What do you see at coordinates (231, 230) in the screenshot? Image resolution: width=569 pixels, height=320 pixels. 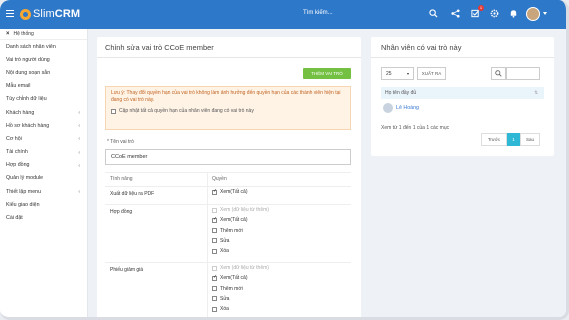 I see `permission-label: Thêm mới` at bounding box center [231, 230].